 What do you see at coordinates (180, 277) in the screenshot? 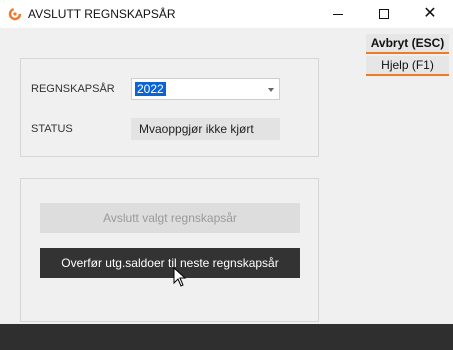
I see `mouse-pointer-icon` at bounding box center [180, 277].